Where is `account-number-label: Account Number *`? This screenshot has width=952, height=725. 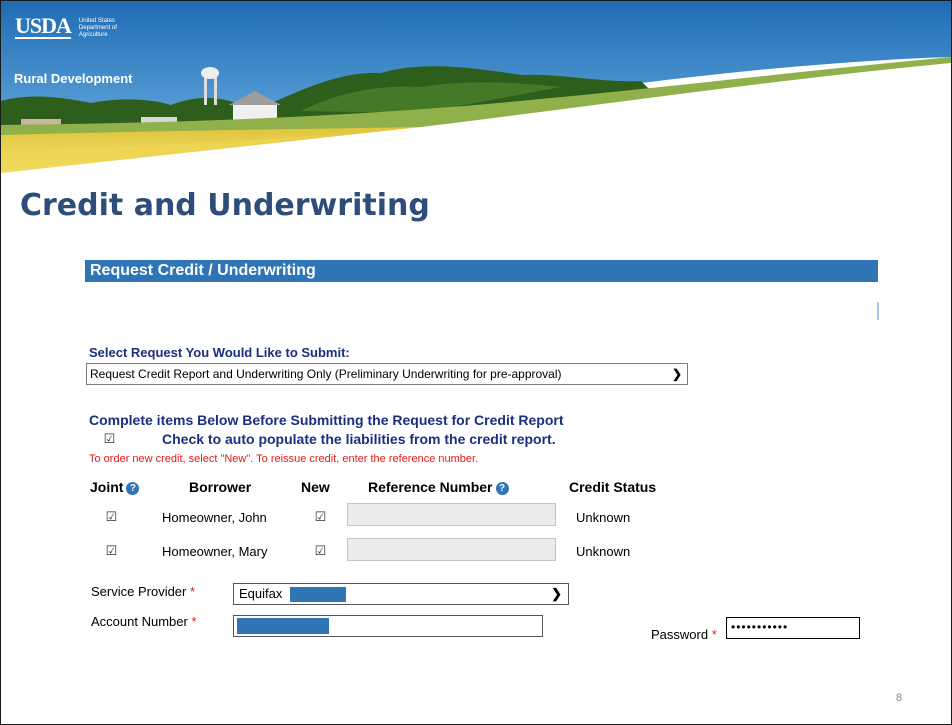 account-number-label: Account Number * is located at coordinates (144, 621).